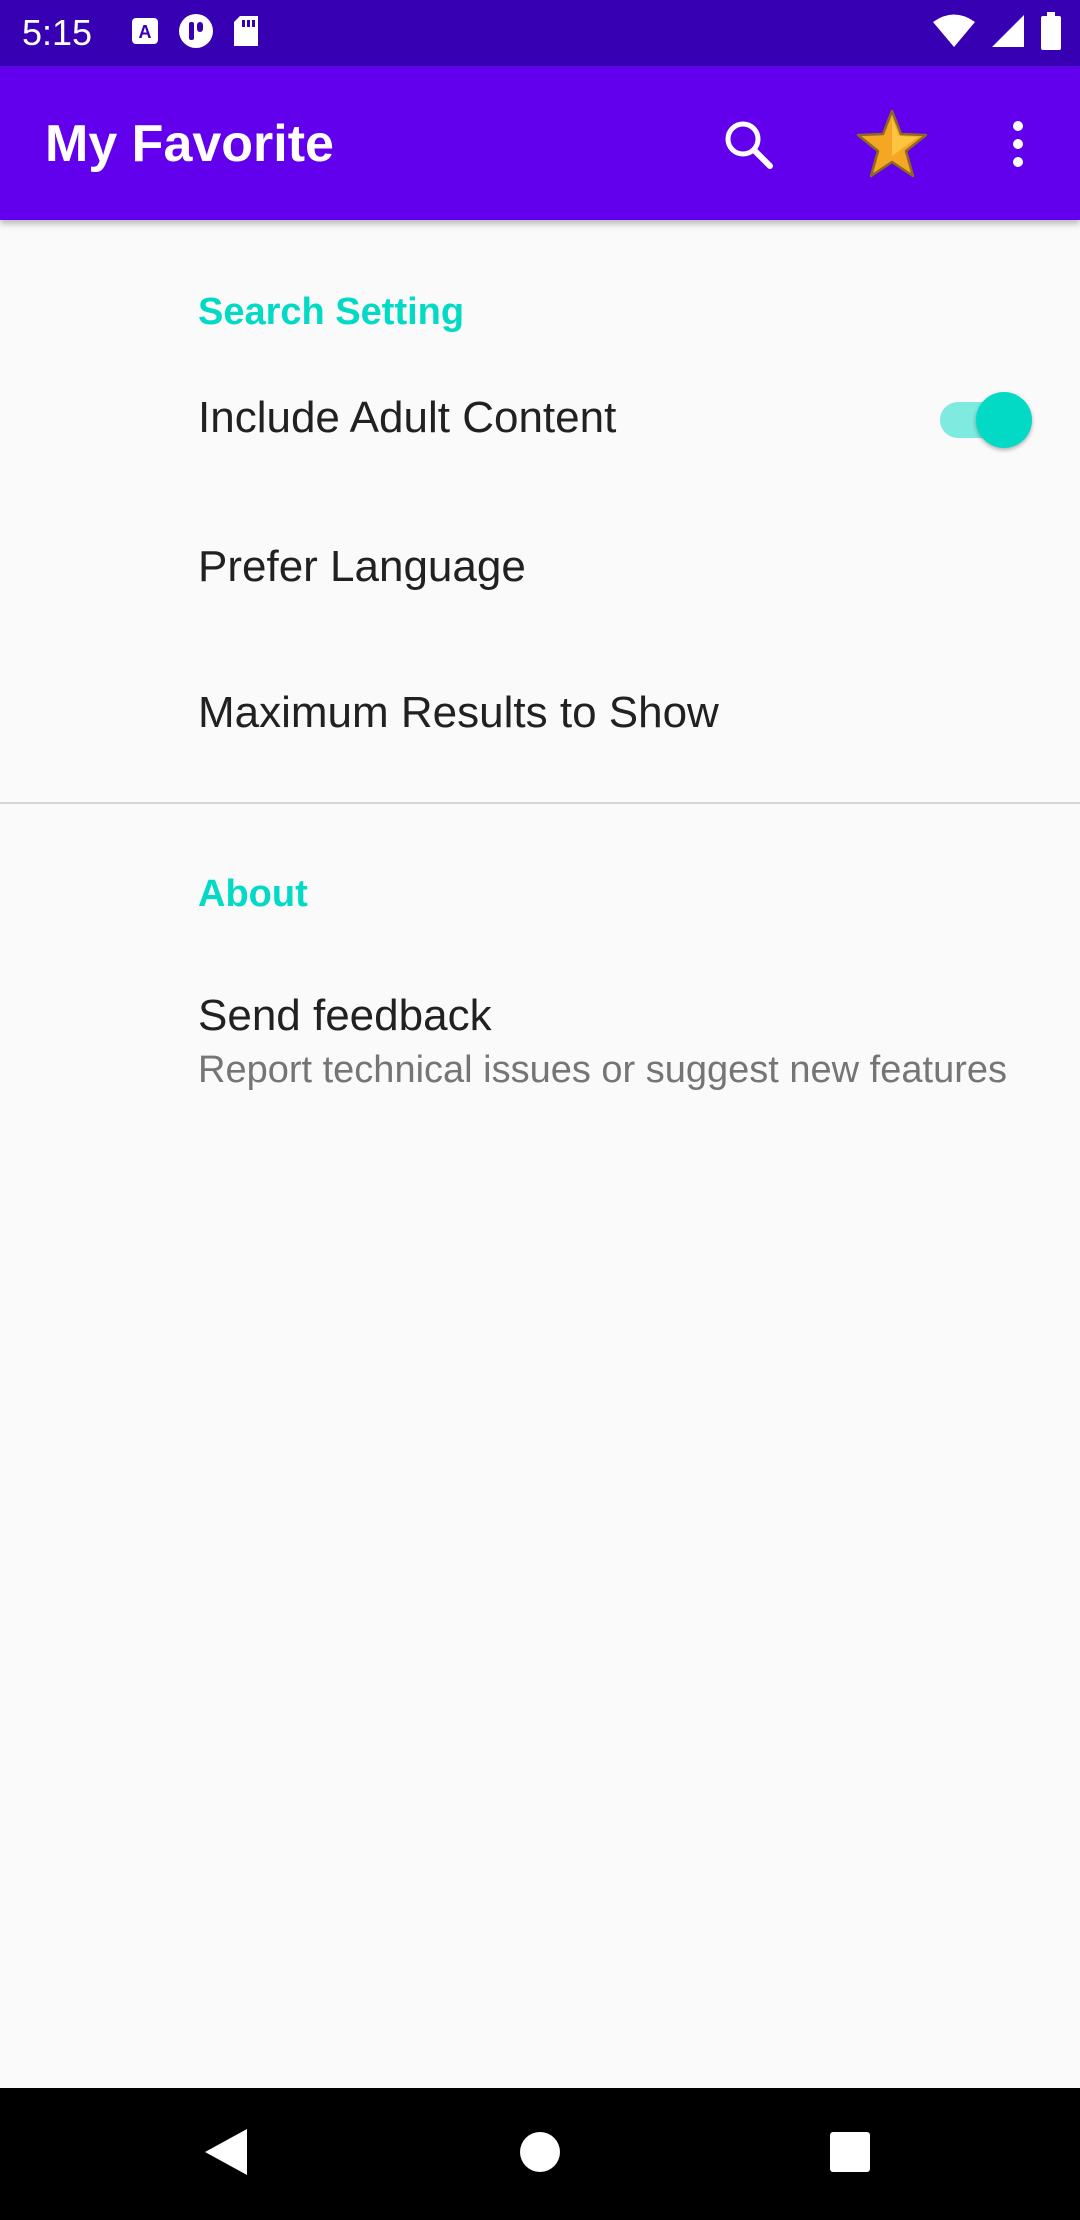  I want to click on battery-icon, so click(1051, 33).